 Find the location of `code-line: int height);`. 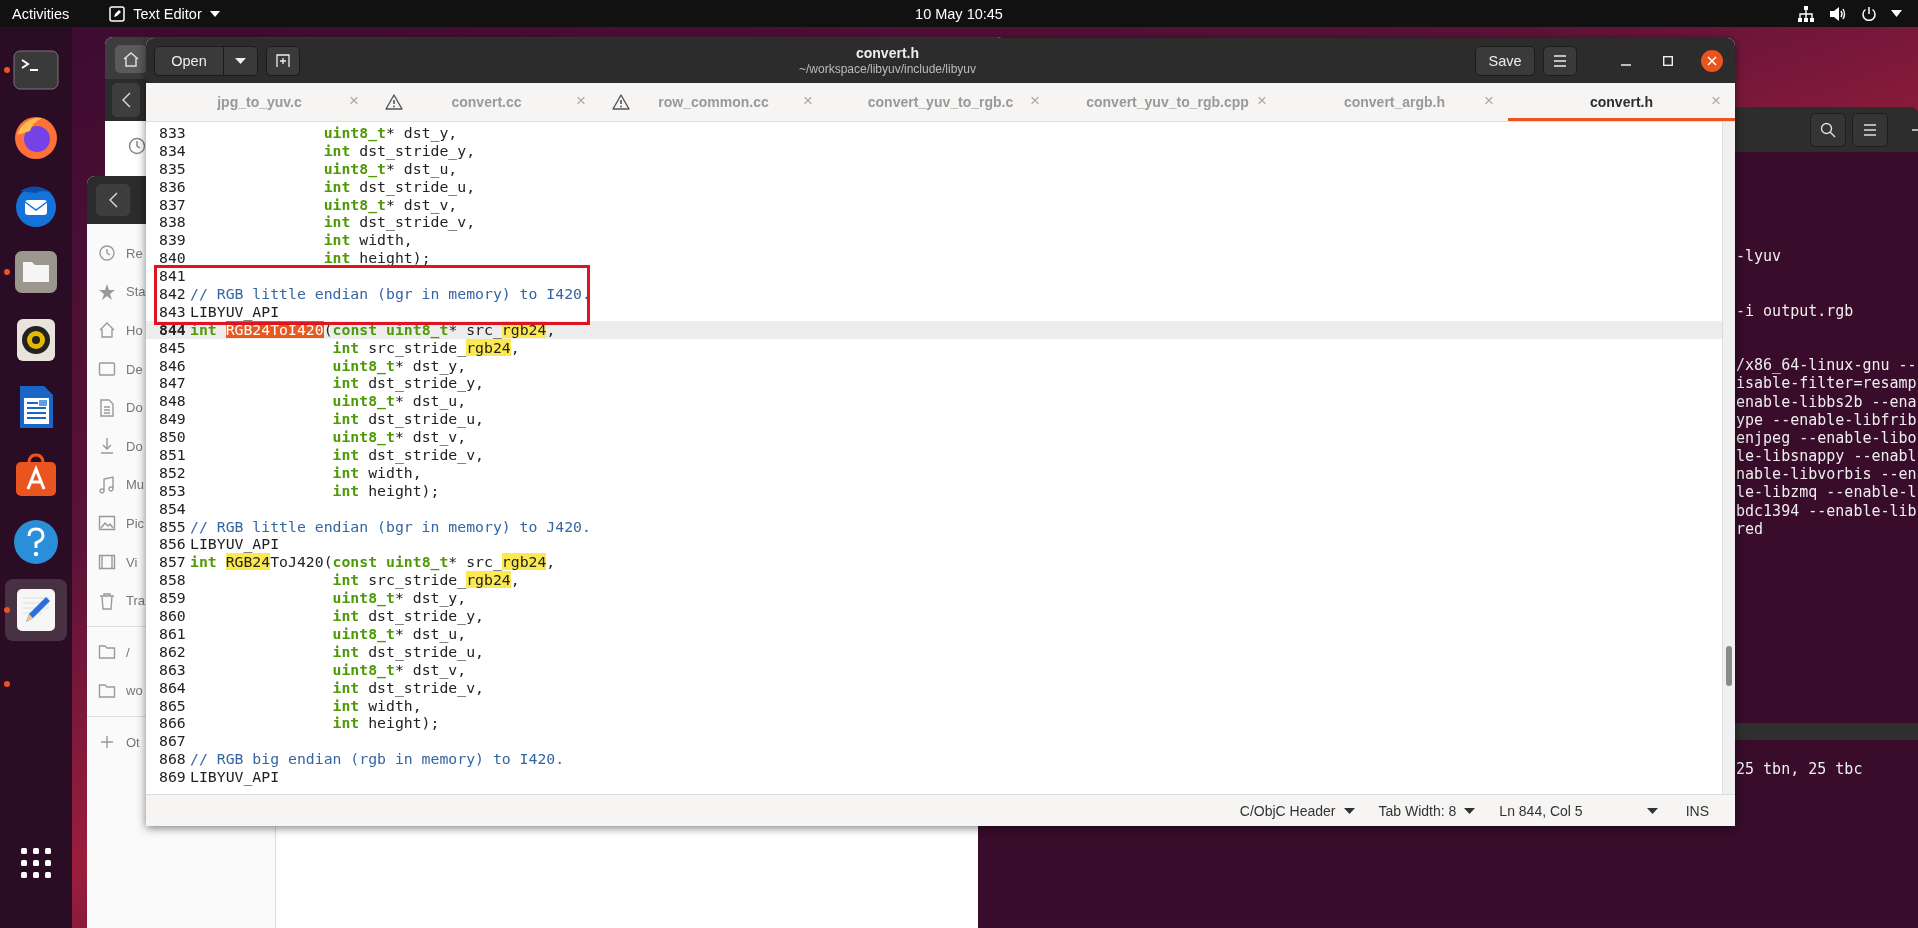

code-line: int height); is located at coordinates (376, 258).